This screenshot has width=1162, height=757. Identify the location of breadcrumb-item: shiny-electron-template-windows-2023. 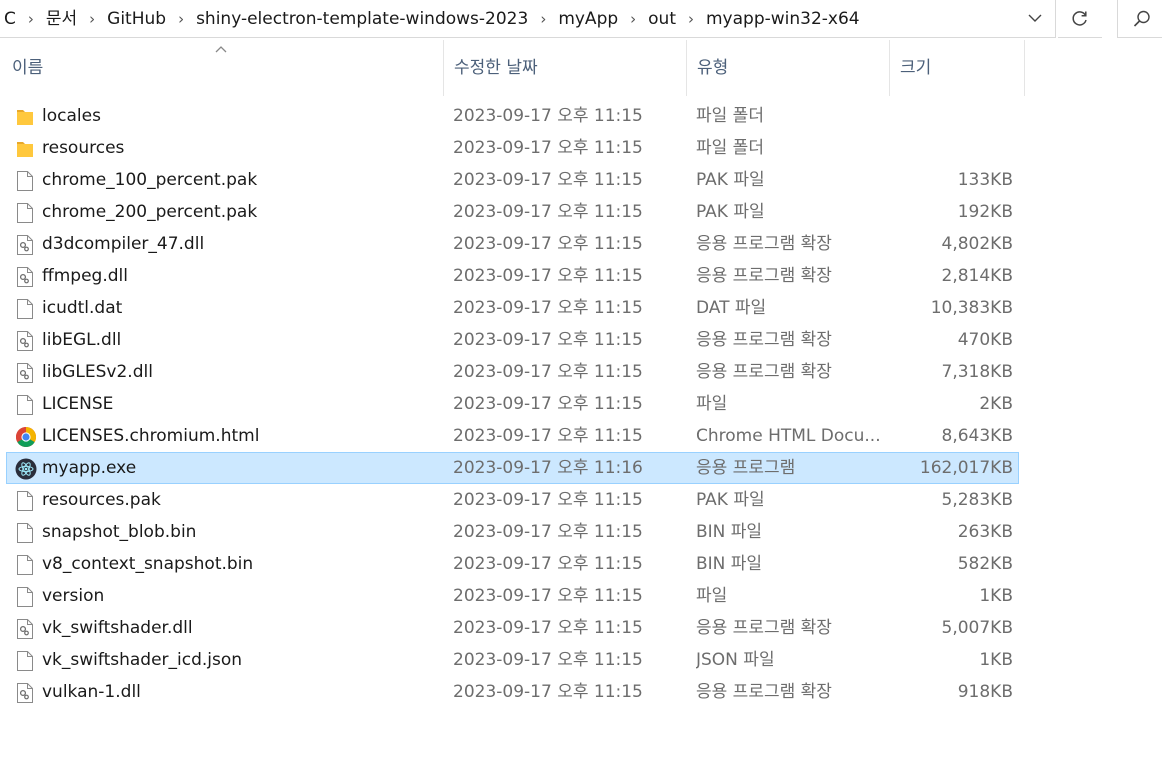
(362, 19).